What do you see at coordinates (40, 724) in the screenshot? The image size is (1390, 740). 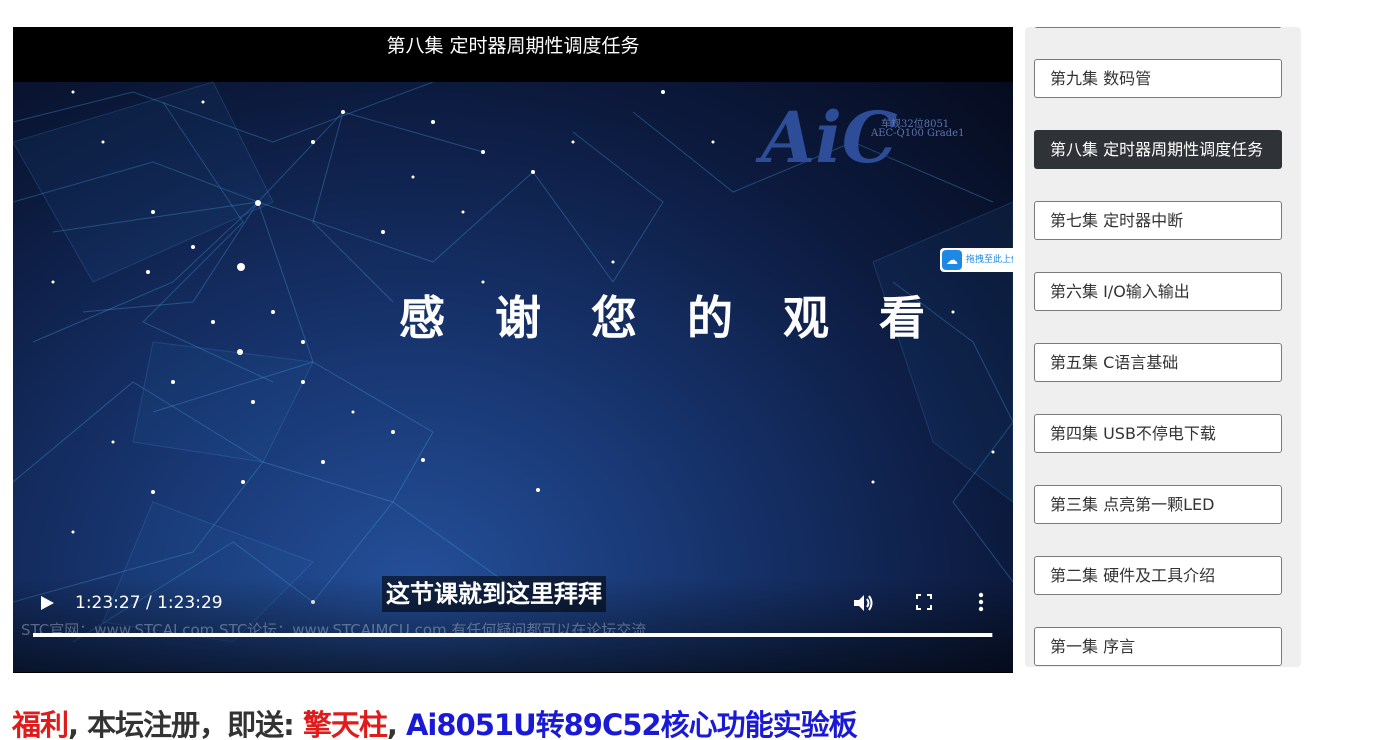 I see `promo-welfare-link: 福利` at bounding box center [40, 724].